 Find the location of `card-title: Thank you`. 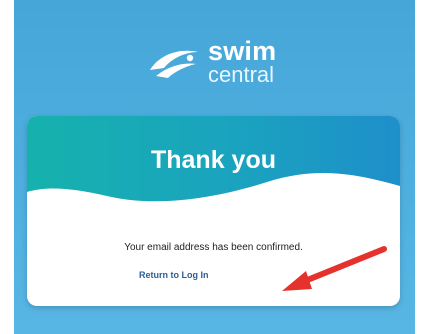

card-title: Thank you is located at coordinates (213, 160).